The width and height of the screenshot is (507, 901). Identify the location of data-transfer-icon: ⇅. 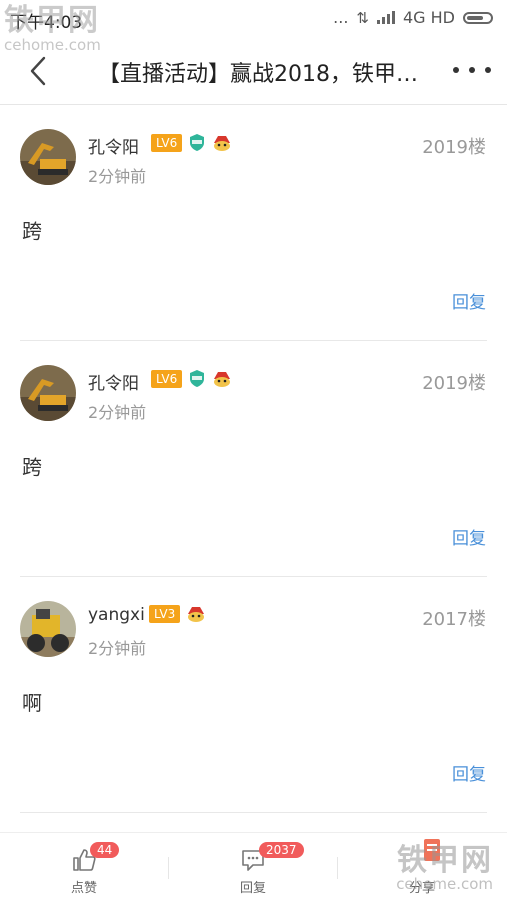
(362, 17).